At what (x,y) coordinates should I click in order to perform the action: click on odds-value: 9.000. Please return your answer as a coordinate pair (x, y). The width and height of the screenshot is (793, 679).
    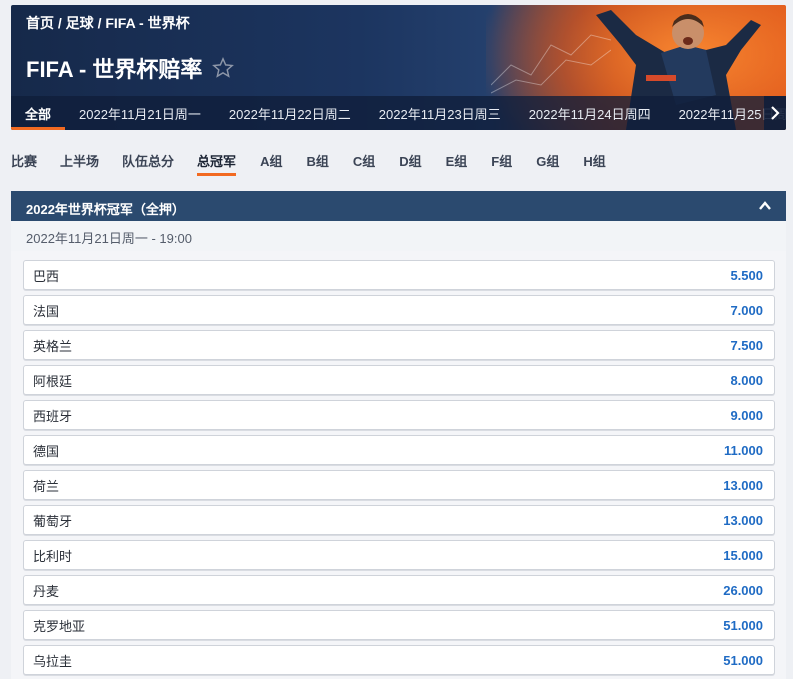
    Looking at the image, I should click on (746, 415).